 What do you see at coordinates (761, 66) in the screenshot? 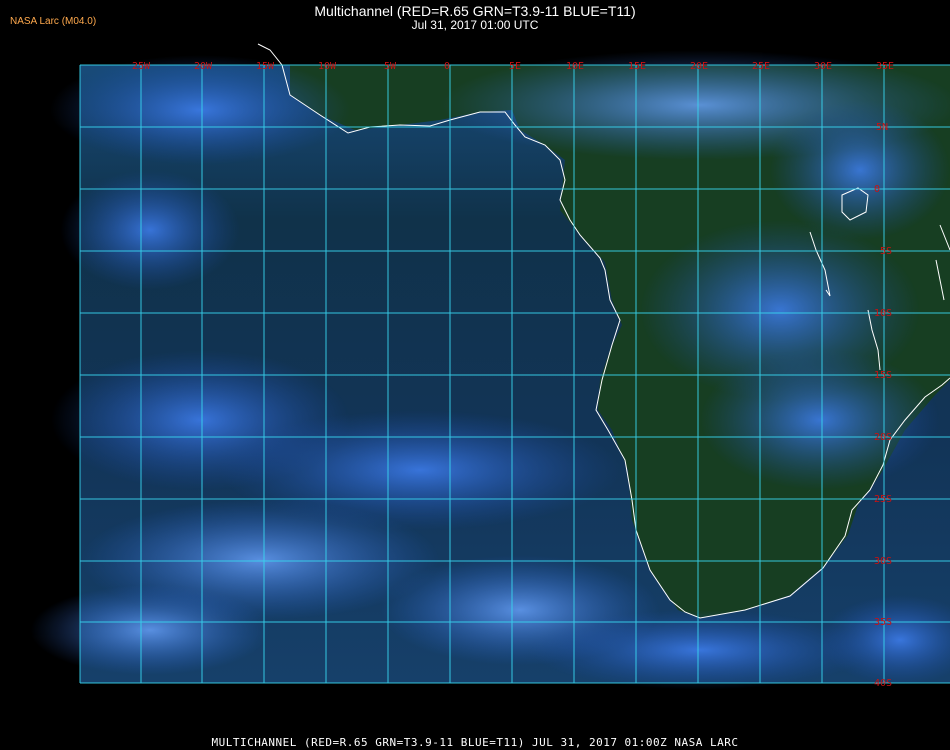
I see `lon-label: 25E` at bounding box center [761, 66].